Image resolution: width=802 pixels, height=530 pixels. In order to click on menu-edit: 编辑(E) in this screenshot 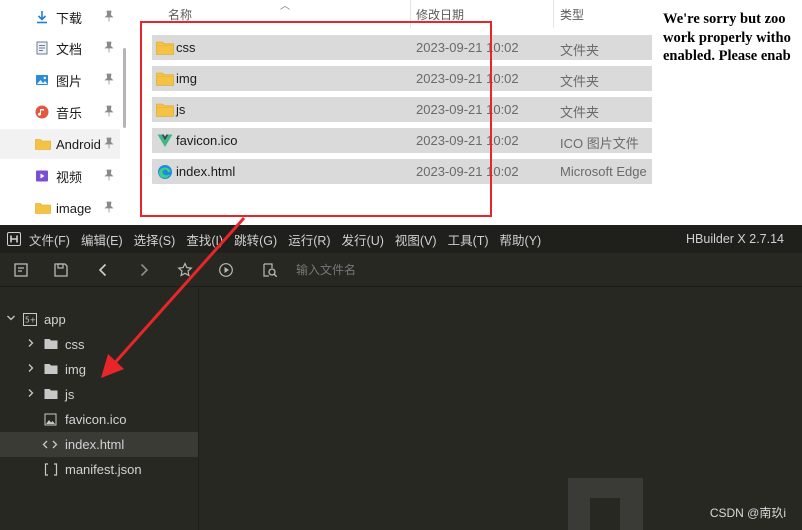, I will do `click(102, 239)`.